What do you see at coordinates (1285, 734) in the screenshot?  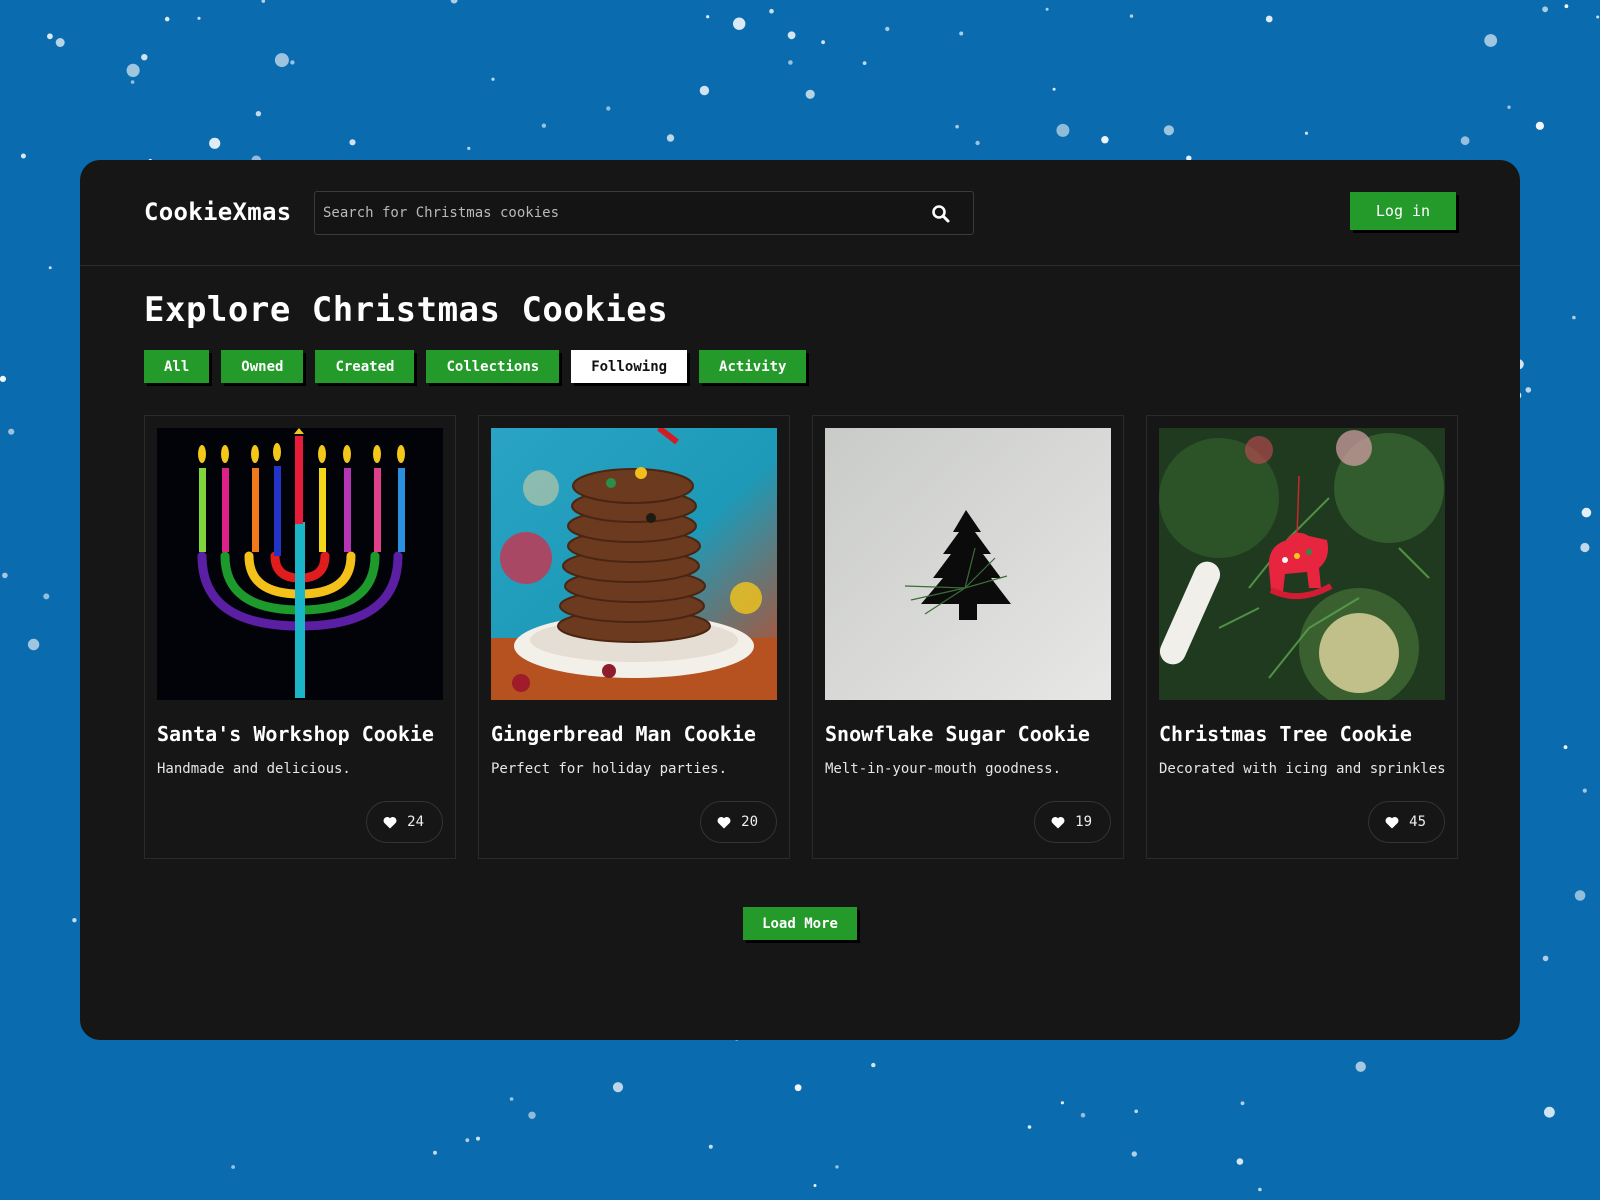 I see `card-title: Christmas Tree Cookie` at bounding box center [1285, 734].